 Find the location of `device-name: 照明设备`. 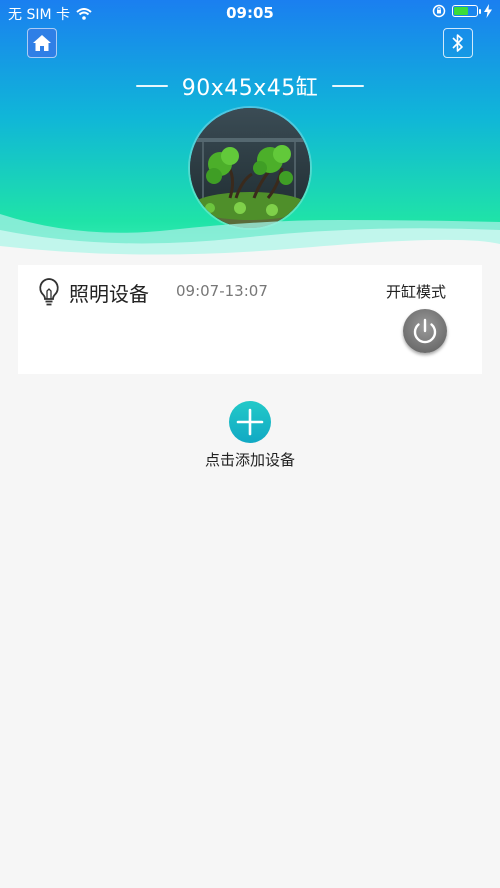

device-name: 照明设备 is located at coordinates (109, 294).